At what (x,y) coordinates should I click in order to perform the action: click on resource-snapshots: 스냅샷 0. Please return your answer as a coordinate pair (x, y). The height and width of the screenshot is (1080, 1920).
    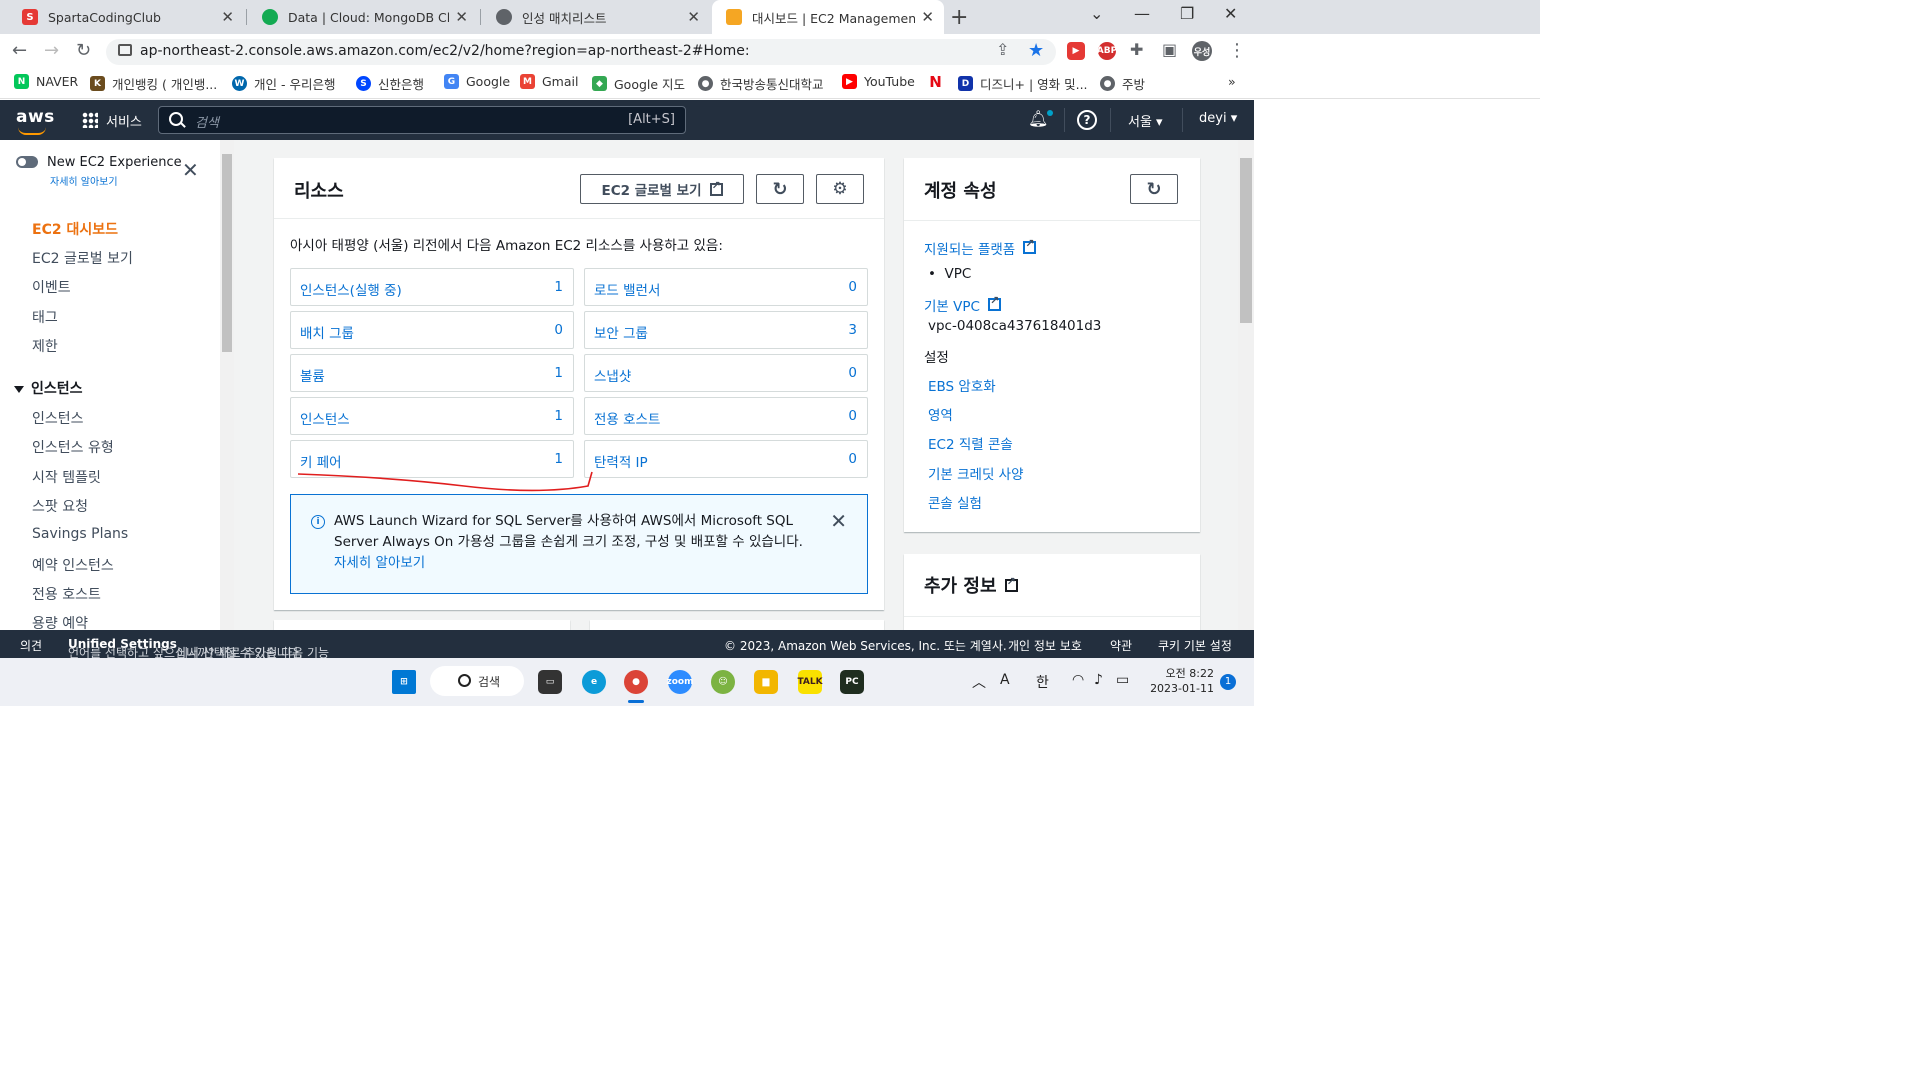
    Looking at the image, I should click on (726, 373).